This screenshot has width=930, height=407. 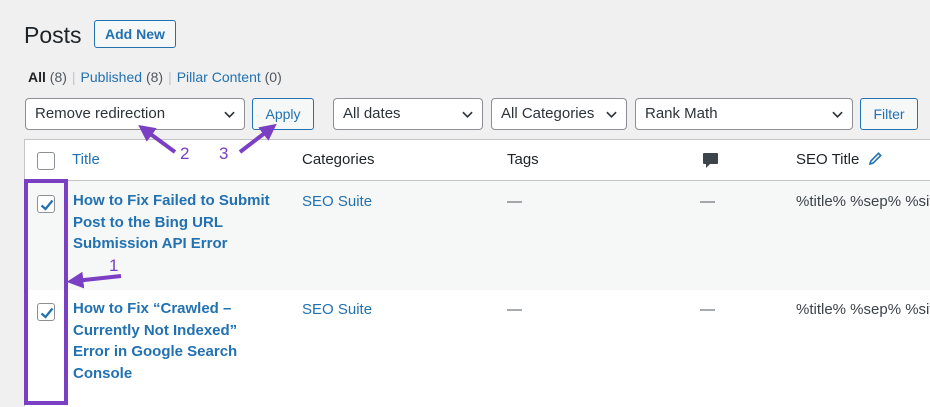 I want to click on add-new-button: Add New, so click(x=135, y=34).